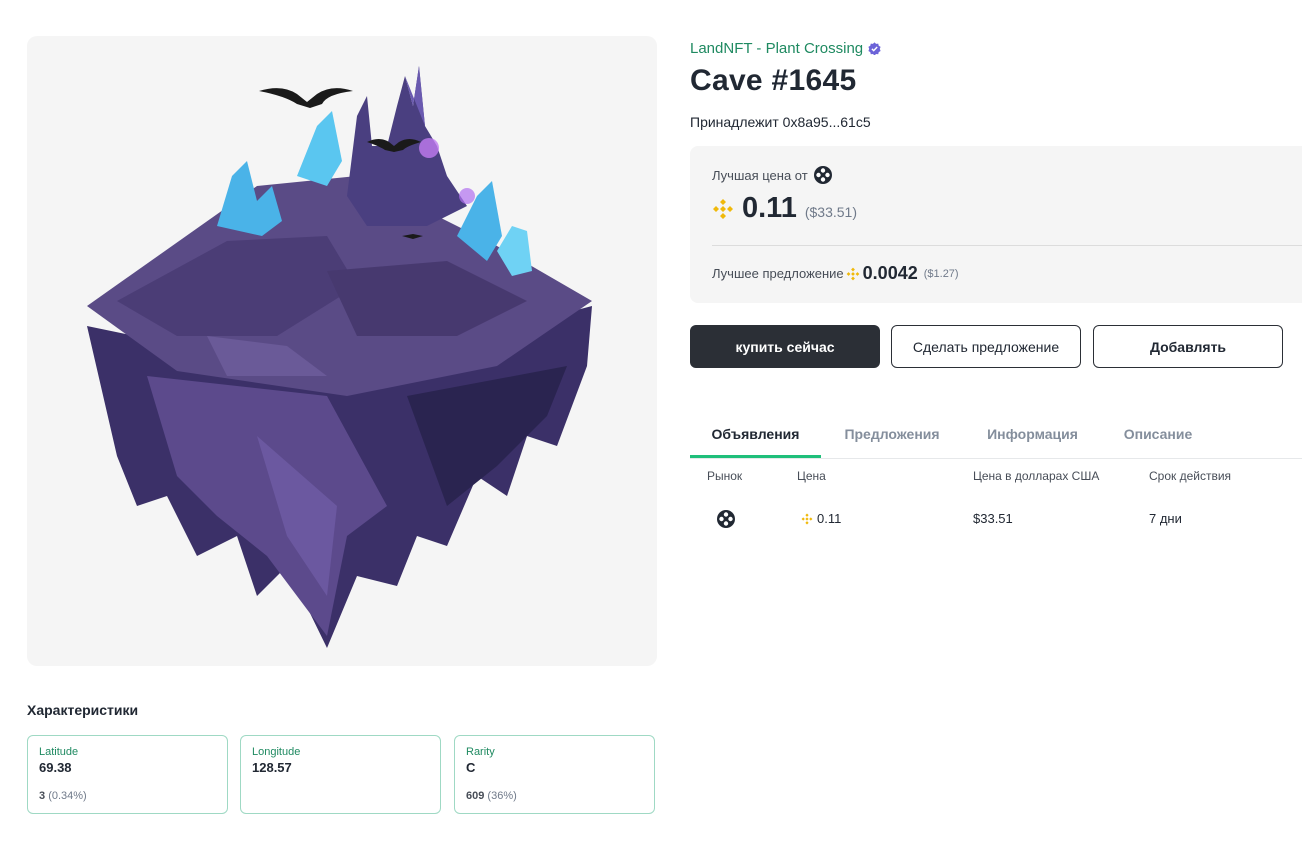 The image size is (1302, 866). Describe the element at coordinates (874, 48) in the screenshot. I see `verified-badge-icon` at that location.